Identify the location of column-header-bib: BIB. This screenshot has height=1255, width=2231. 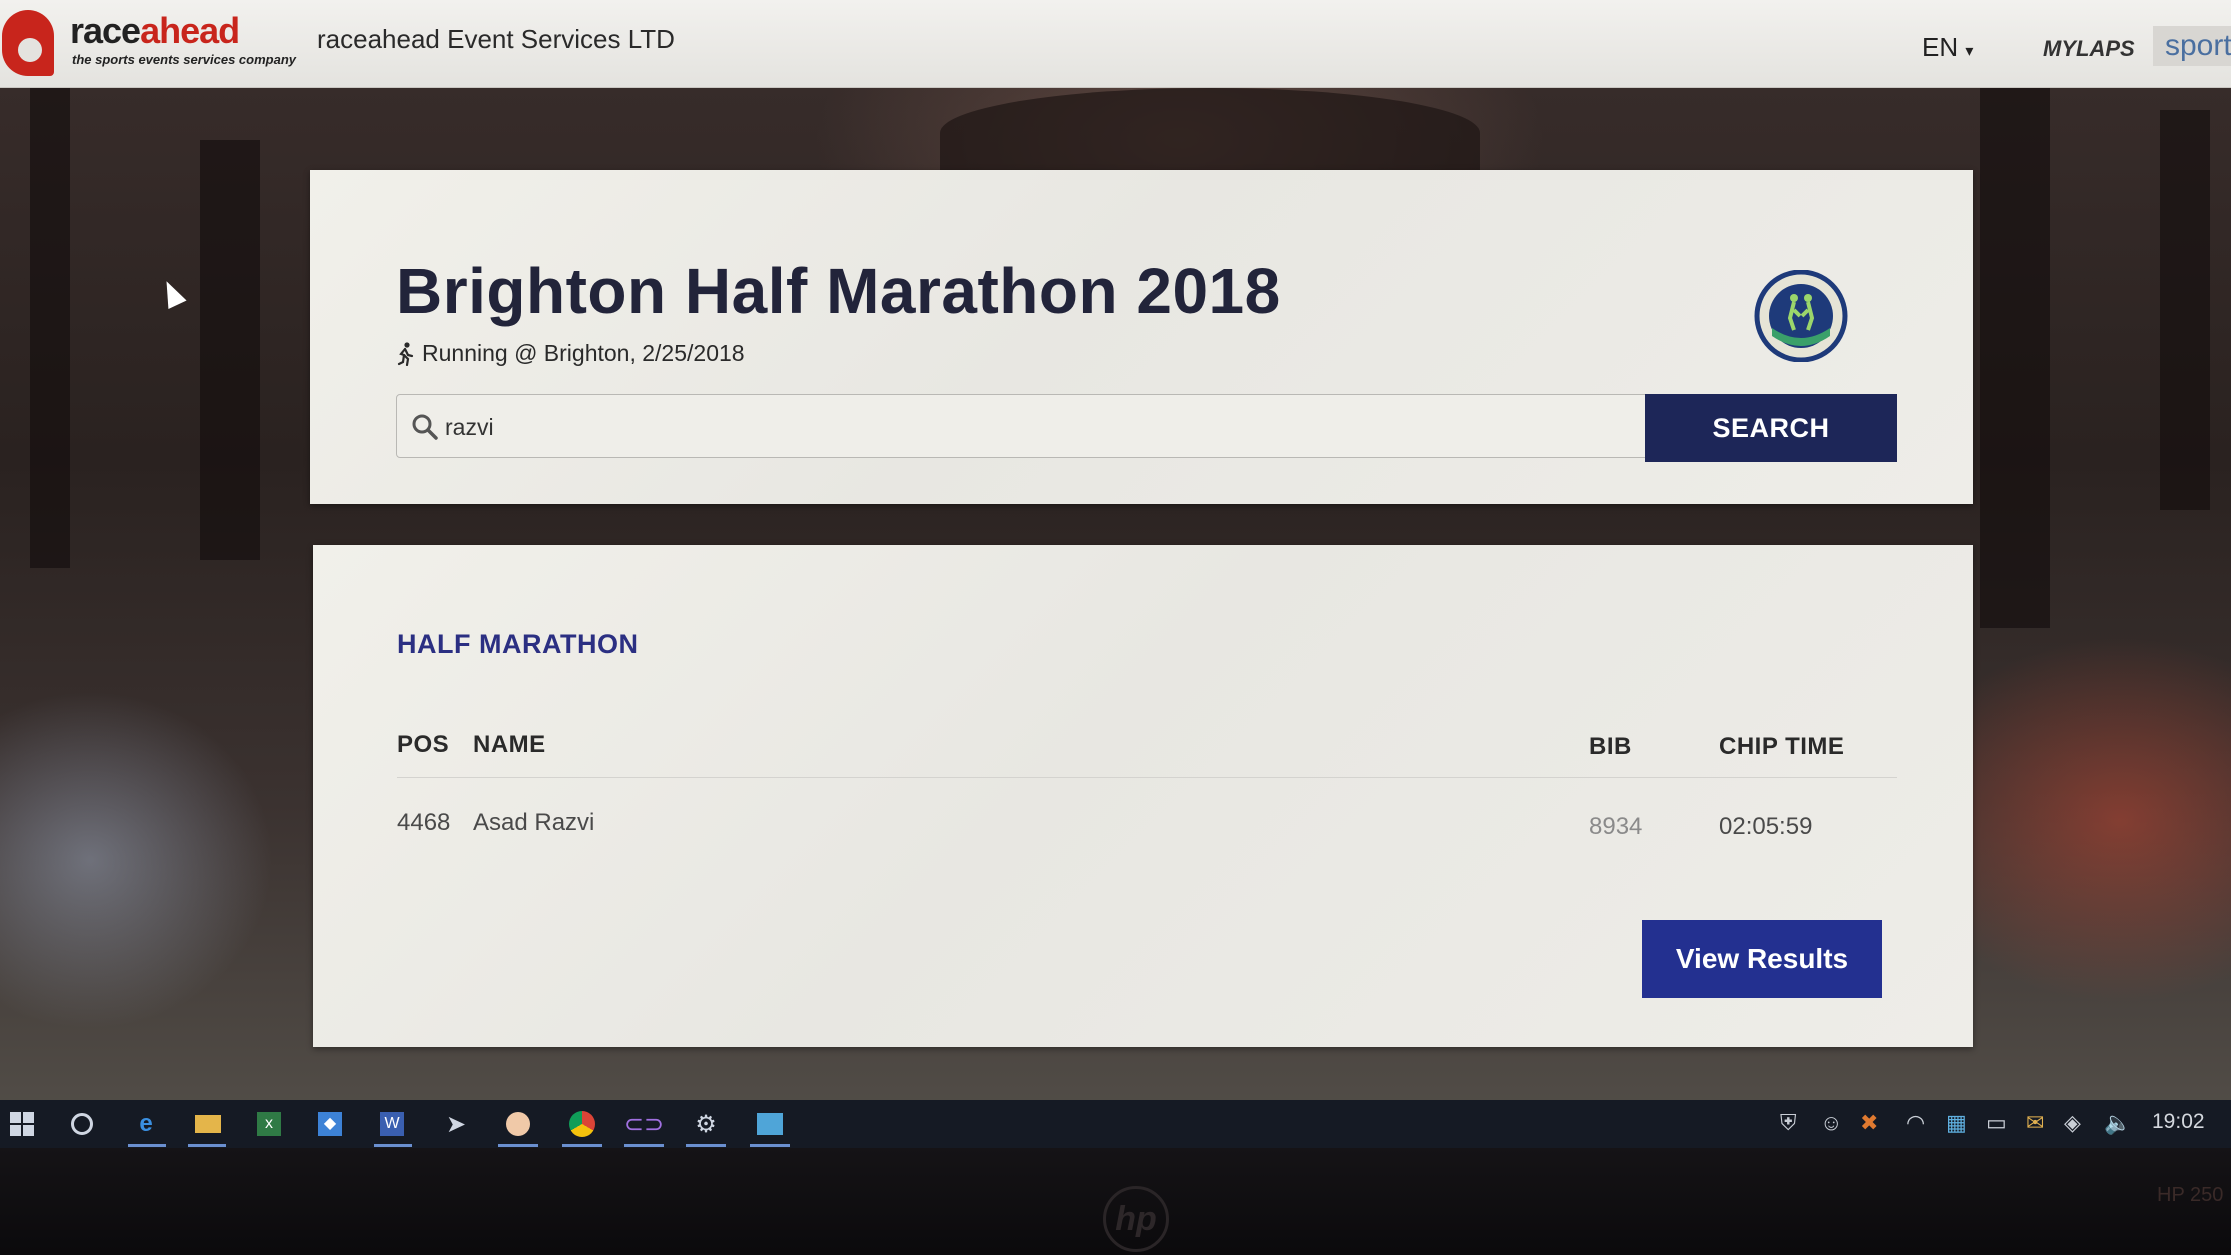
(1610, 746).